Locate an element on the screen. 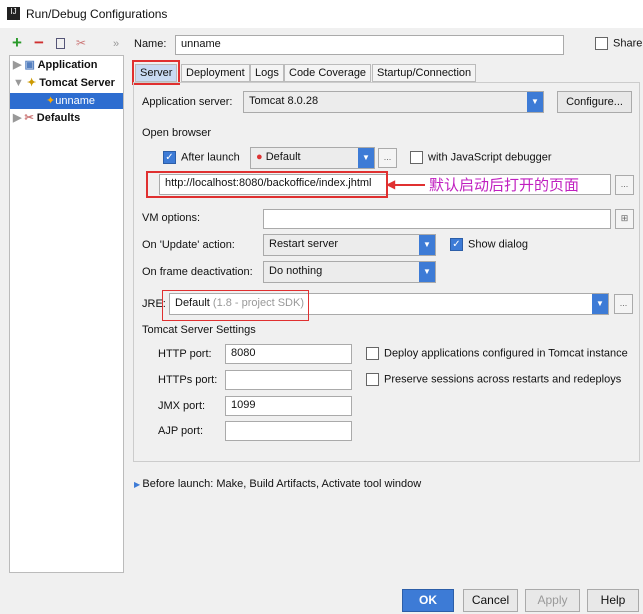 This screenshot has height=614, width=643. vm-options-label: VM options: is located at coordinates (171, 218).